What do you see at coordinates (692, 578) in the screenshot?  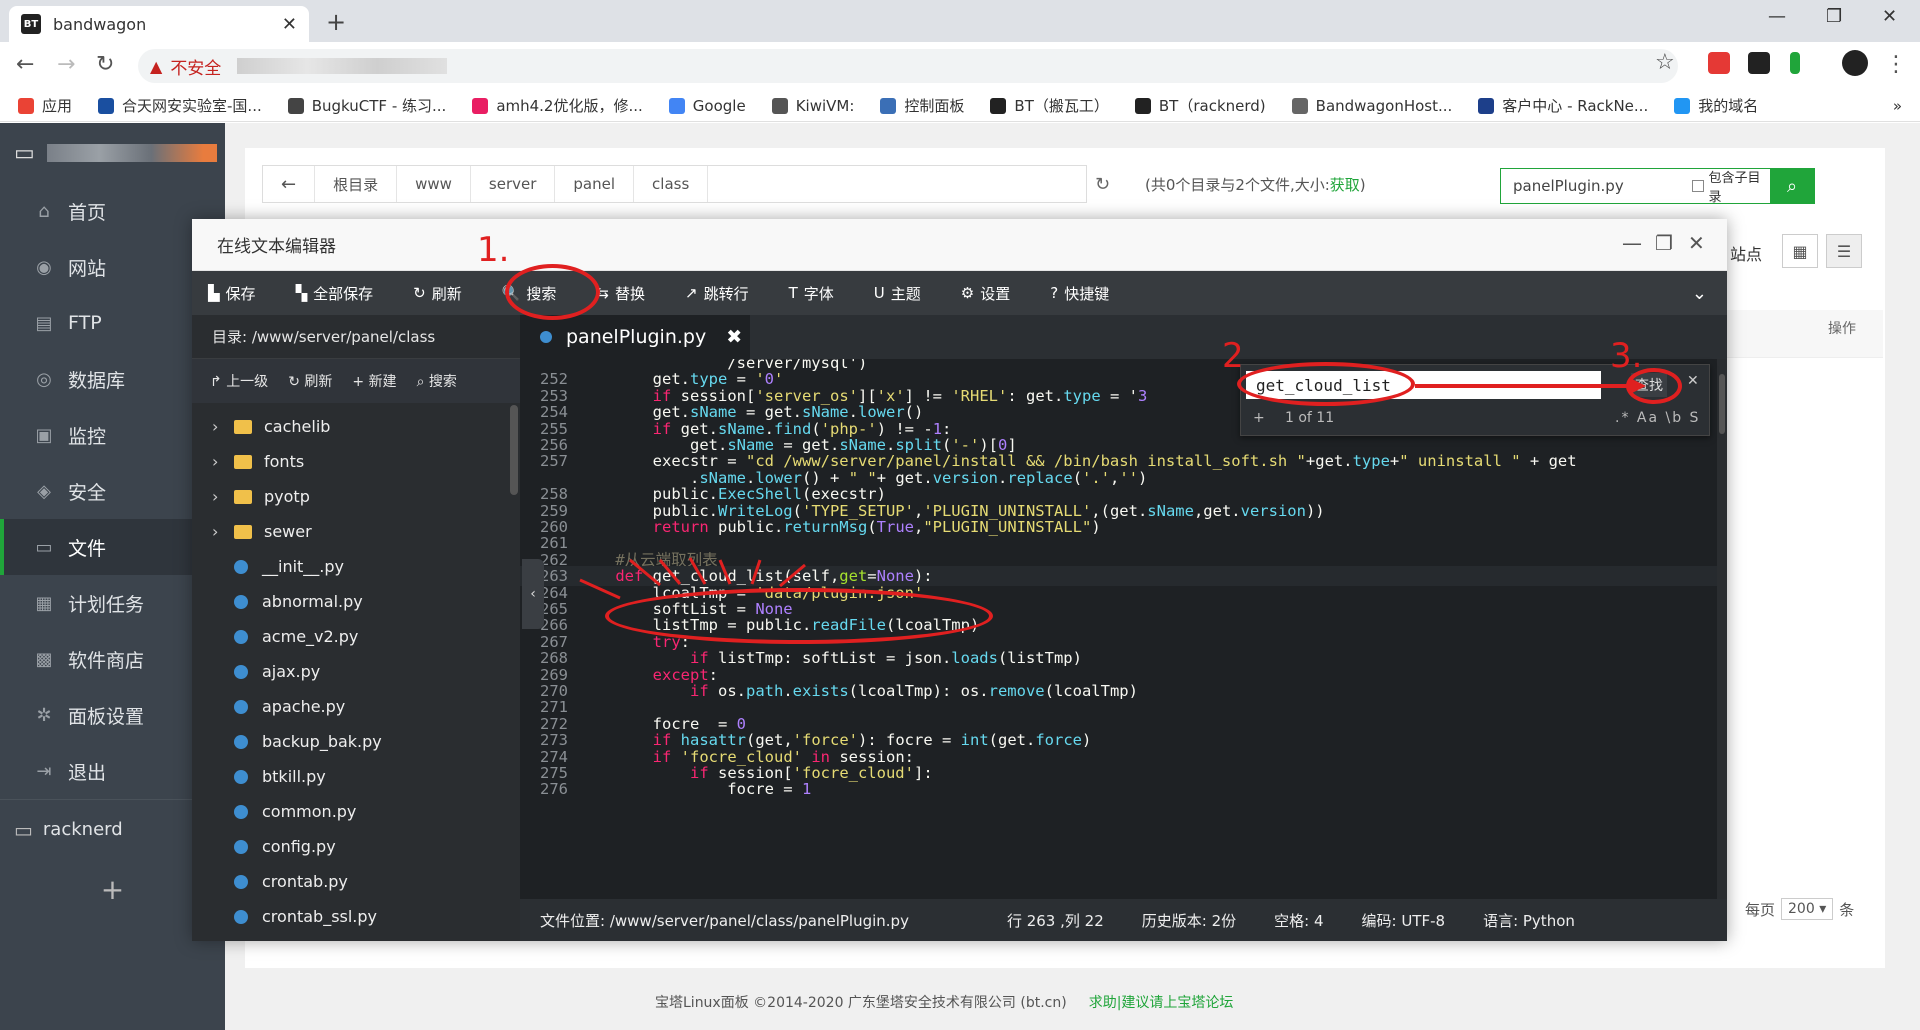 I see `arrows-to-comment` at bounding box center [692, 578].